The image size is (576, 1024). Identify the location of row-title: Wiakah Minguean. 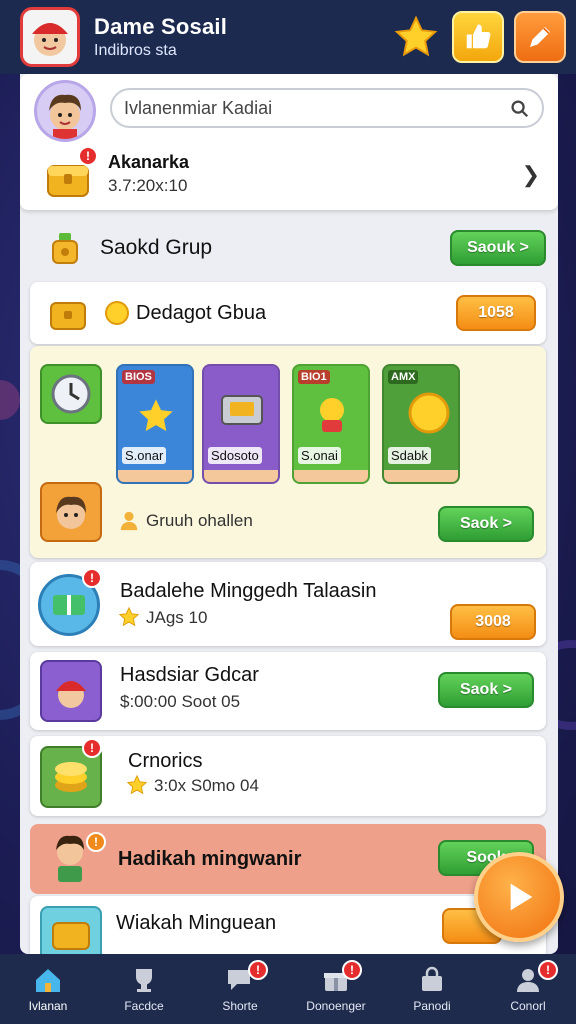
(196, 923).